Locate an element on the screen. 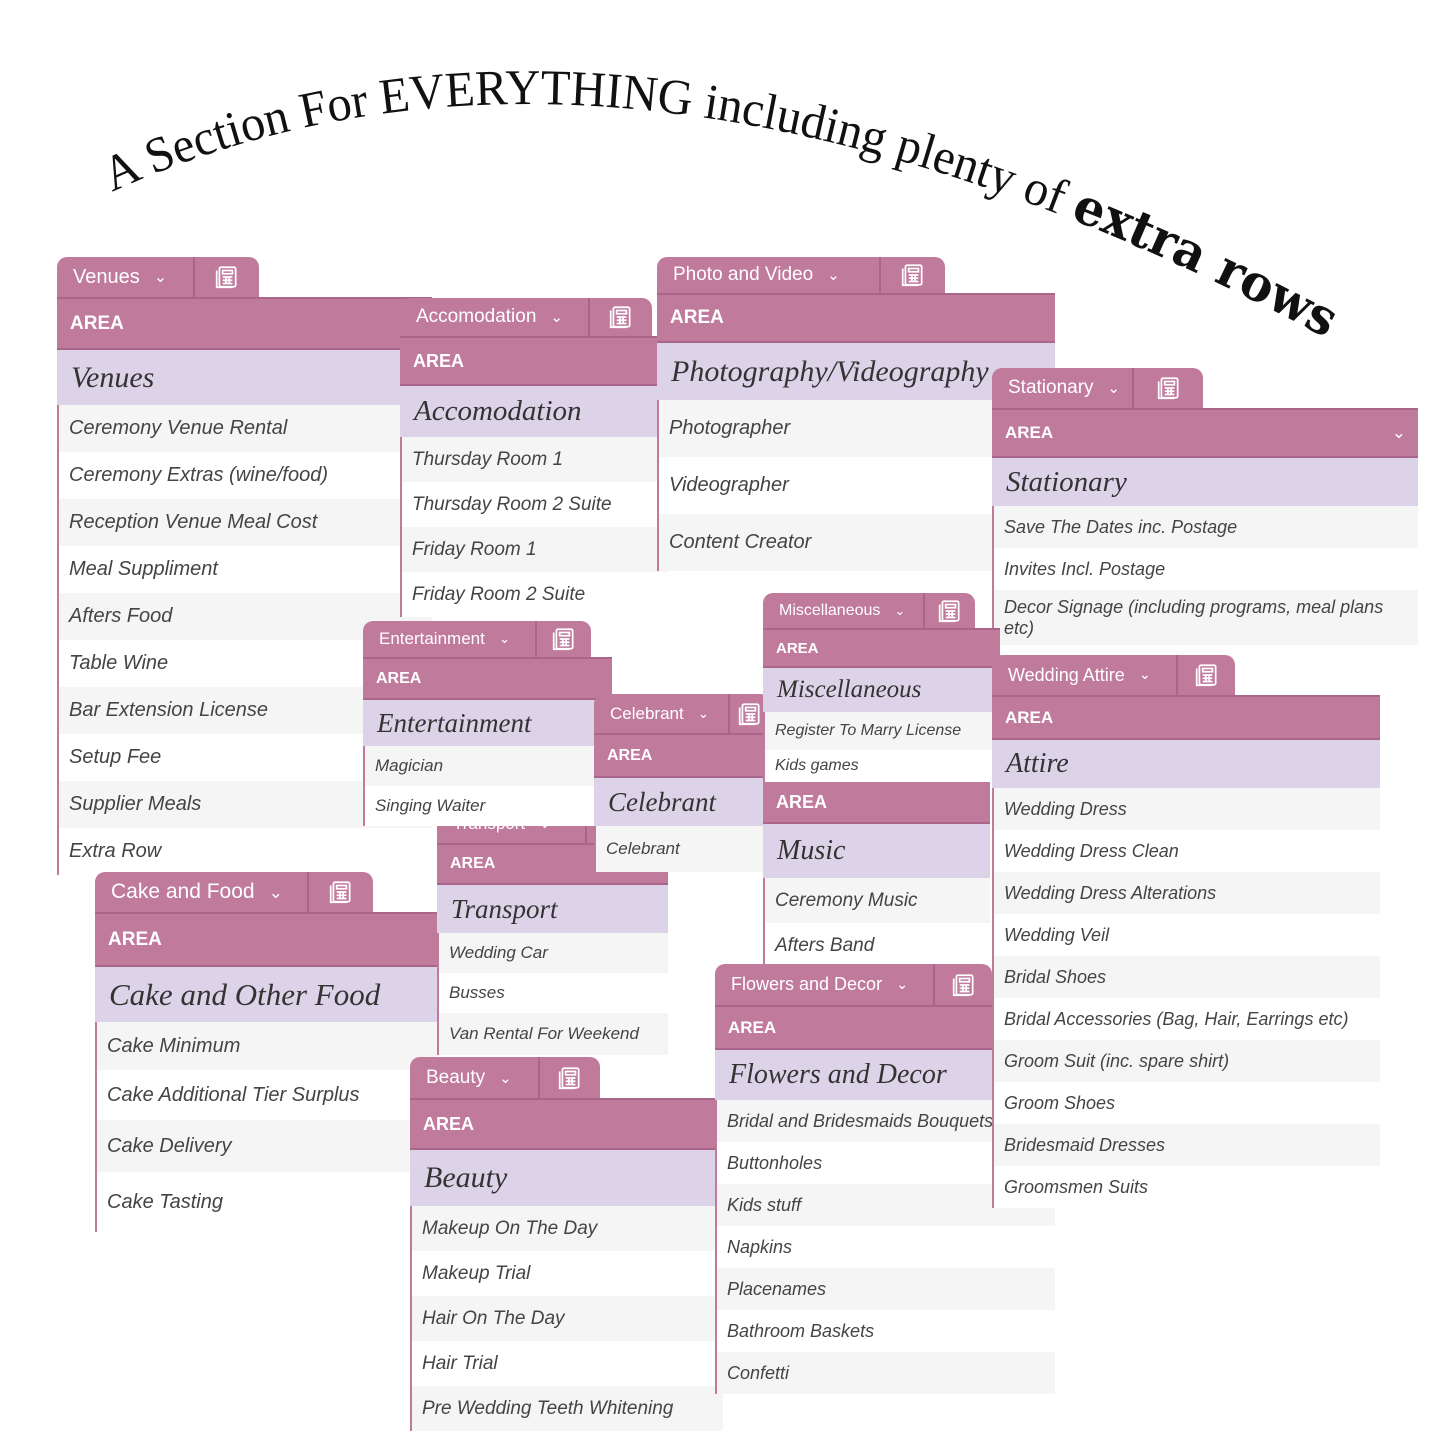 This screenshot has height=1445, width=1445. tab-dropdown-button: Venues ⌄ is located at coordinates (126, 277).